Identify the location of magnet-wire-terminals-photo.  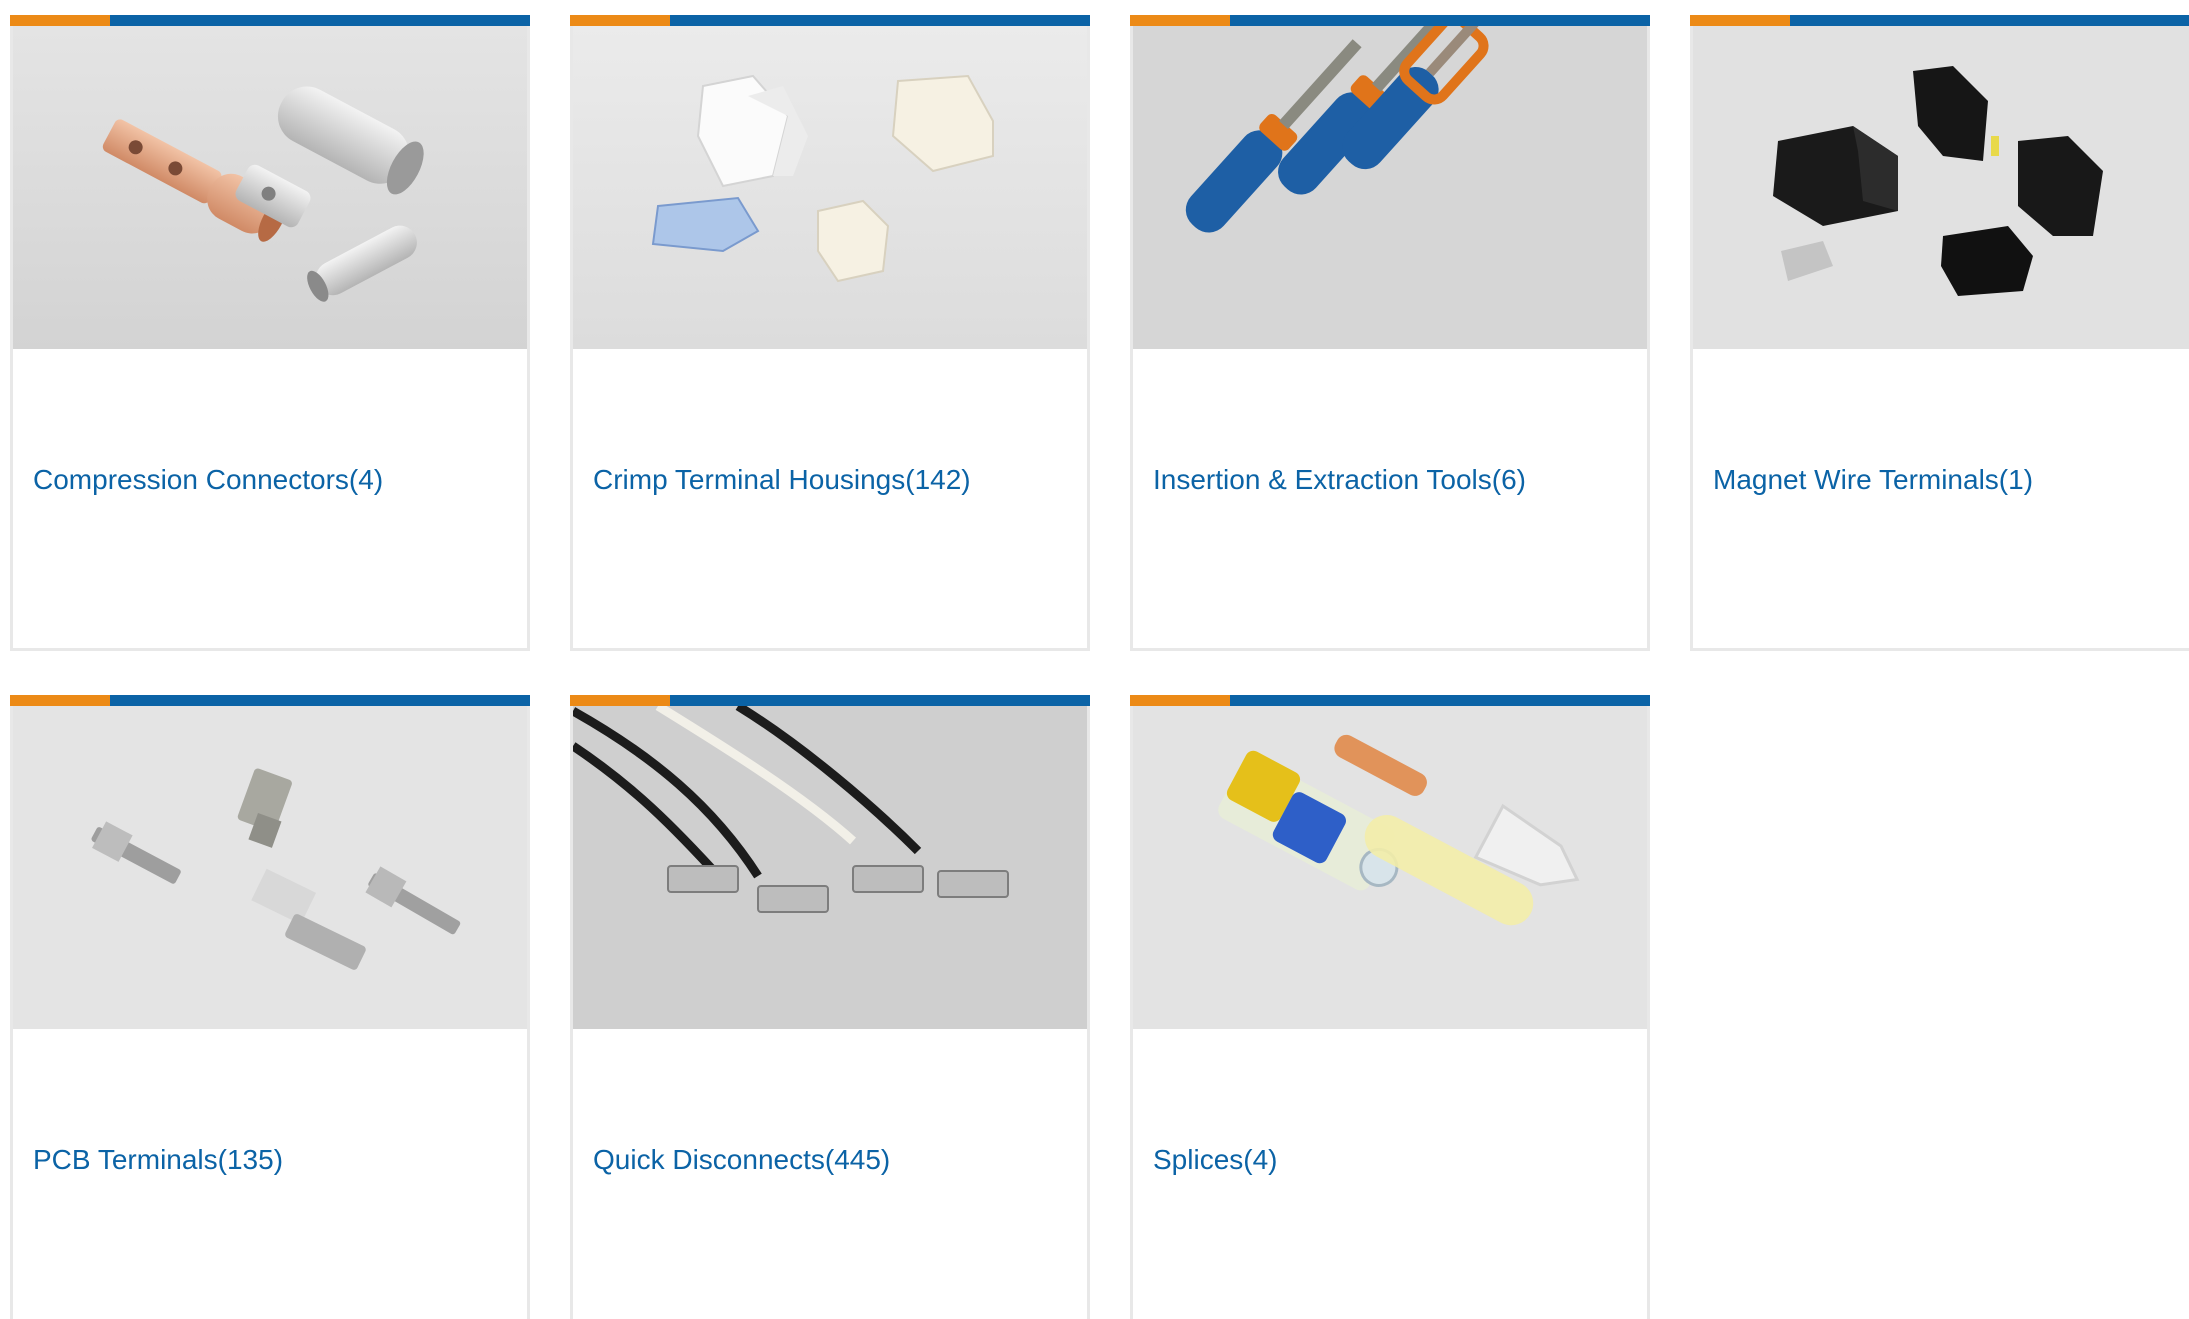
(1941, 187).